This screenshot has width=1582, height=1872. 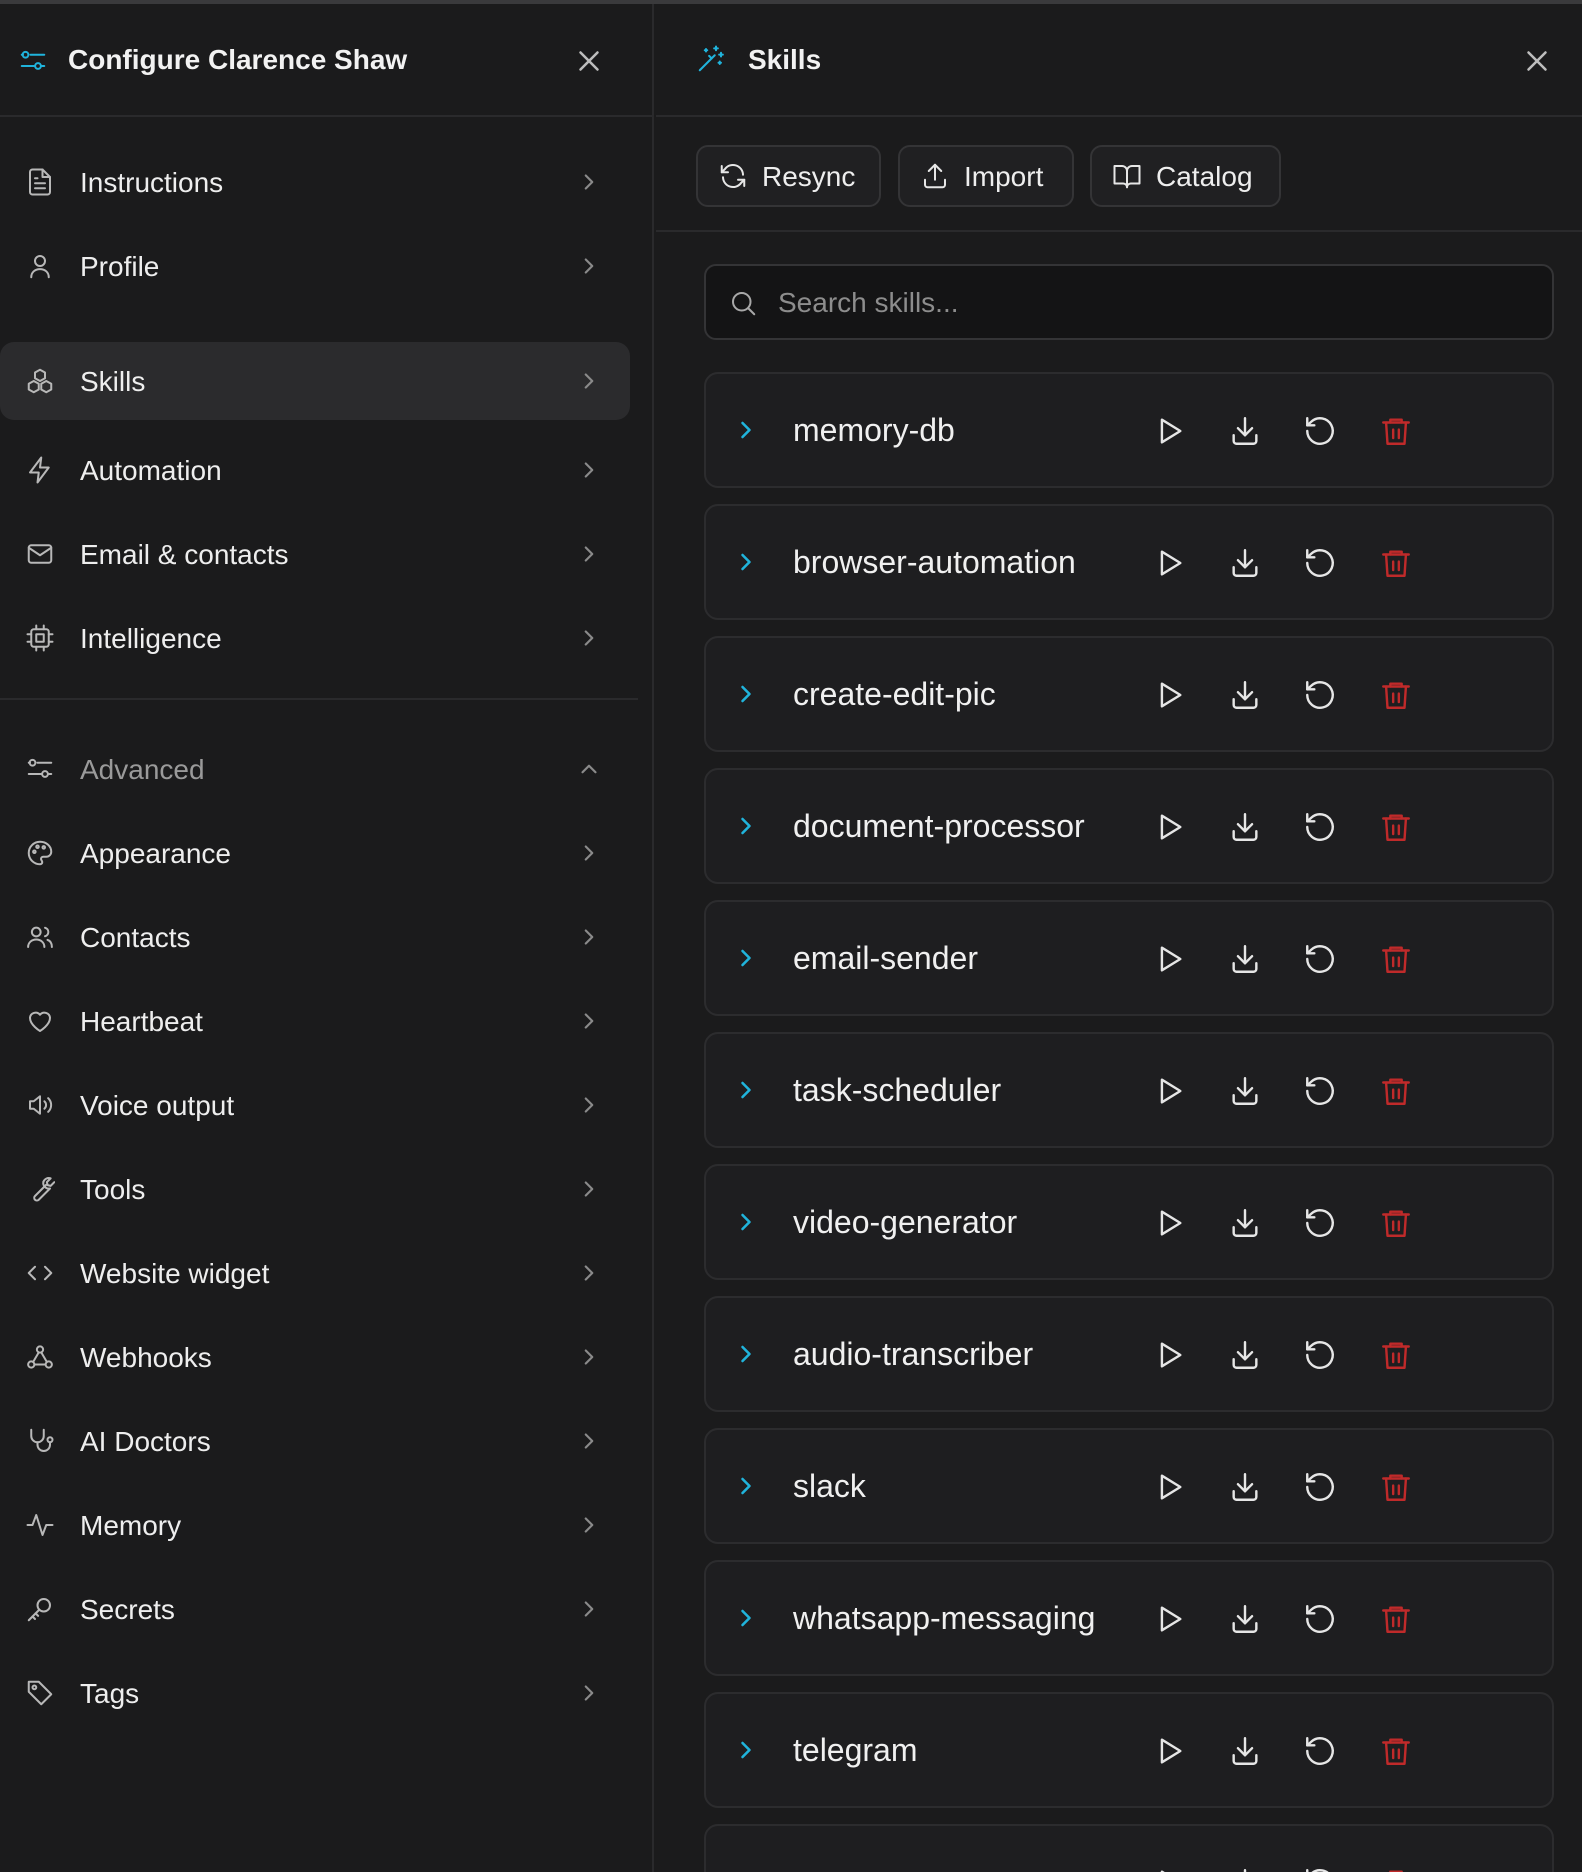 What do you see at coordinates (315, 182) in the screenshot?
I see `sidebar-item-instructions: Instructions` at bounding box center [315, 182].